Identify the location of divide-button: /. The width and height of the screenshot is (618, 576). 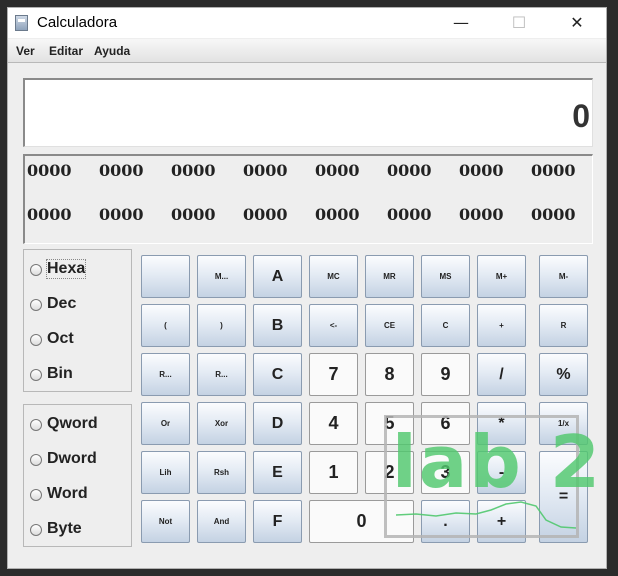
(501, 374).